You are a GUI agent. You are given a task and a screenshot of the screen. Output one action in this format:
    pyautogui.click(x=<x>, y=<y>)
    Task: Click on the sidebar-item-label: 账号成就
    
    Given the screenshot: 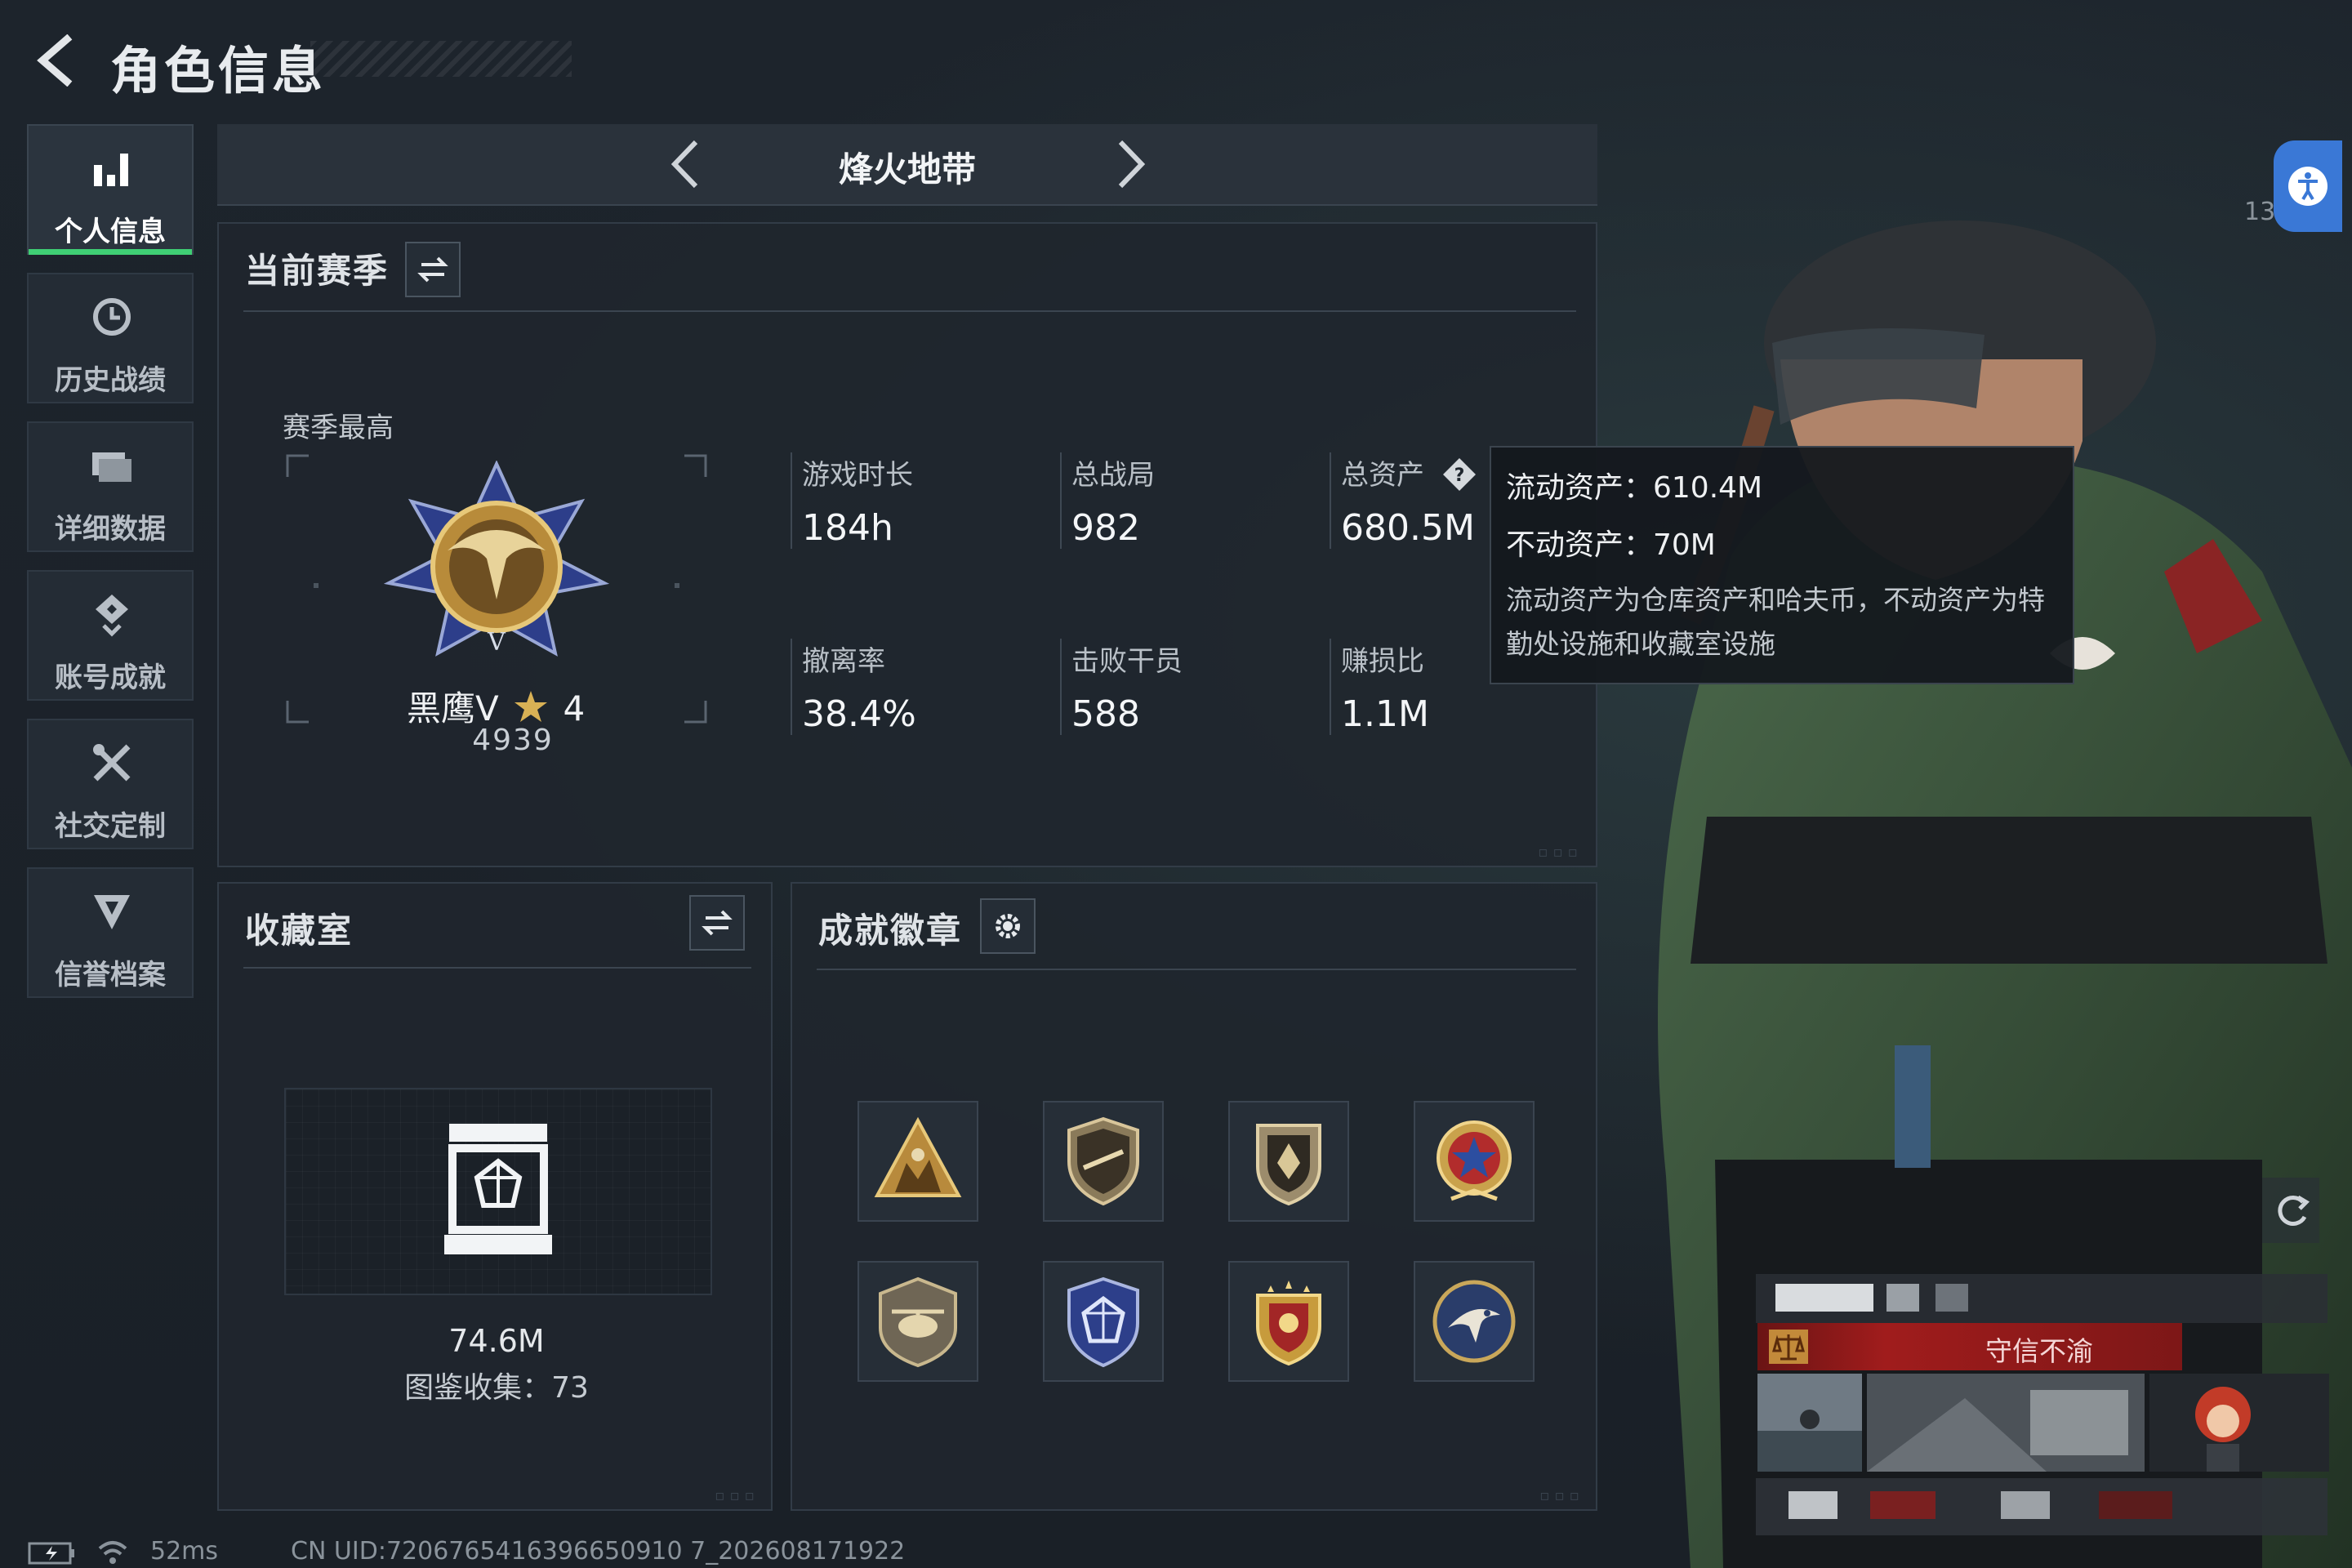 What is the action you would take?
    pyautogui.click(x=111, y=678)
    